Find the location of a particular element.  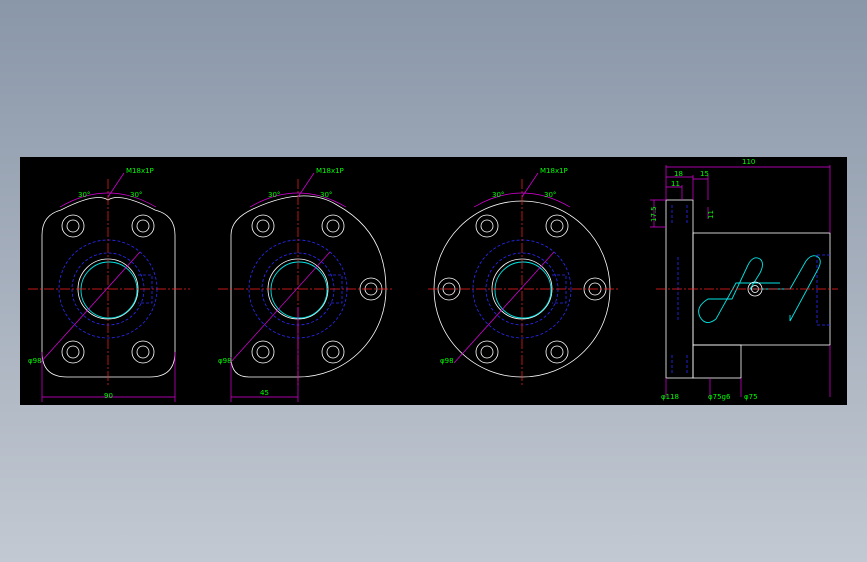

body-dia-label: φ75 is located at coordinates (751, 397).